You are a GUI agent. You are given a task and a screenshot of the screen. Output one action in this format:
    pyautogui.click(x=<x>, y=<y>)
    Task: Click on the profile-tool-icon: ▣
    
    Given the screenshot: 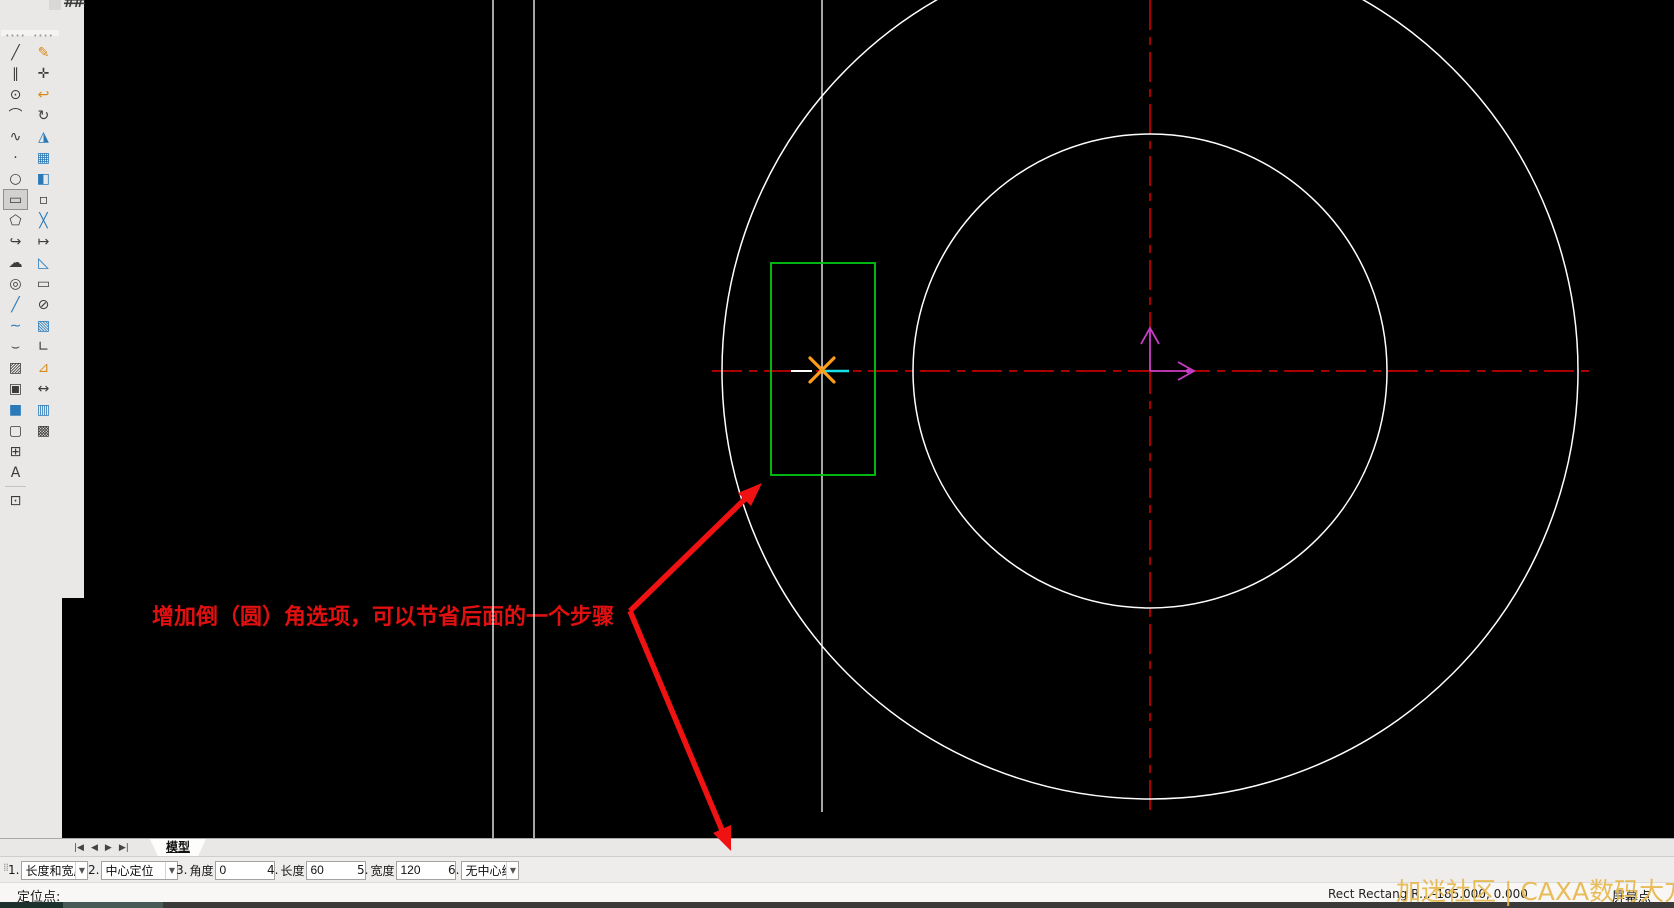 What is the action you would take?
    pyautogui.click(x=15, y=388)
    